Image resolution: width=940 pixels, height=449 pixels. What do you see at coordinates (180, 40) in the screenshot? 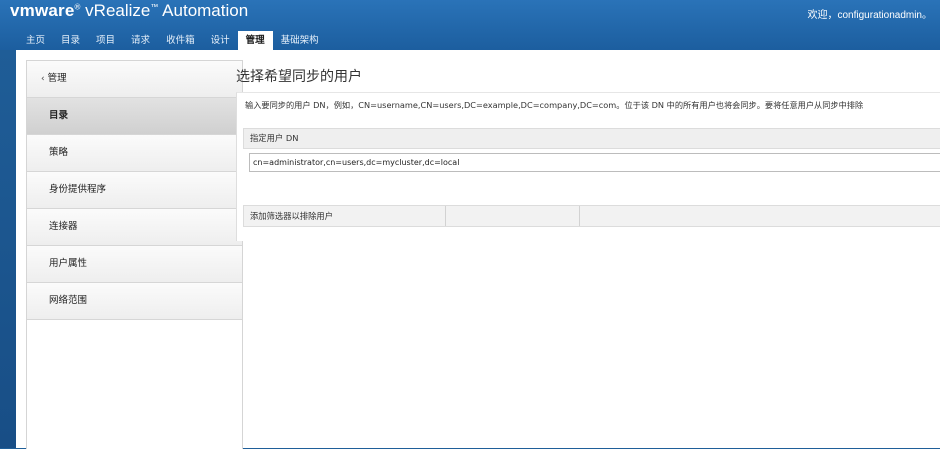
I see `tab-inbox: 收件箱` at bounding box center [180, 40].